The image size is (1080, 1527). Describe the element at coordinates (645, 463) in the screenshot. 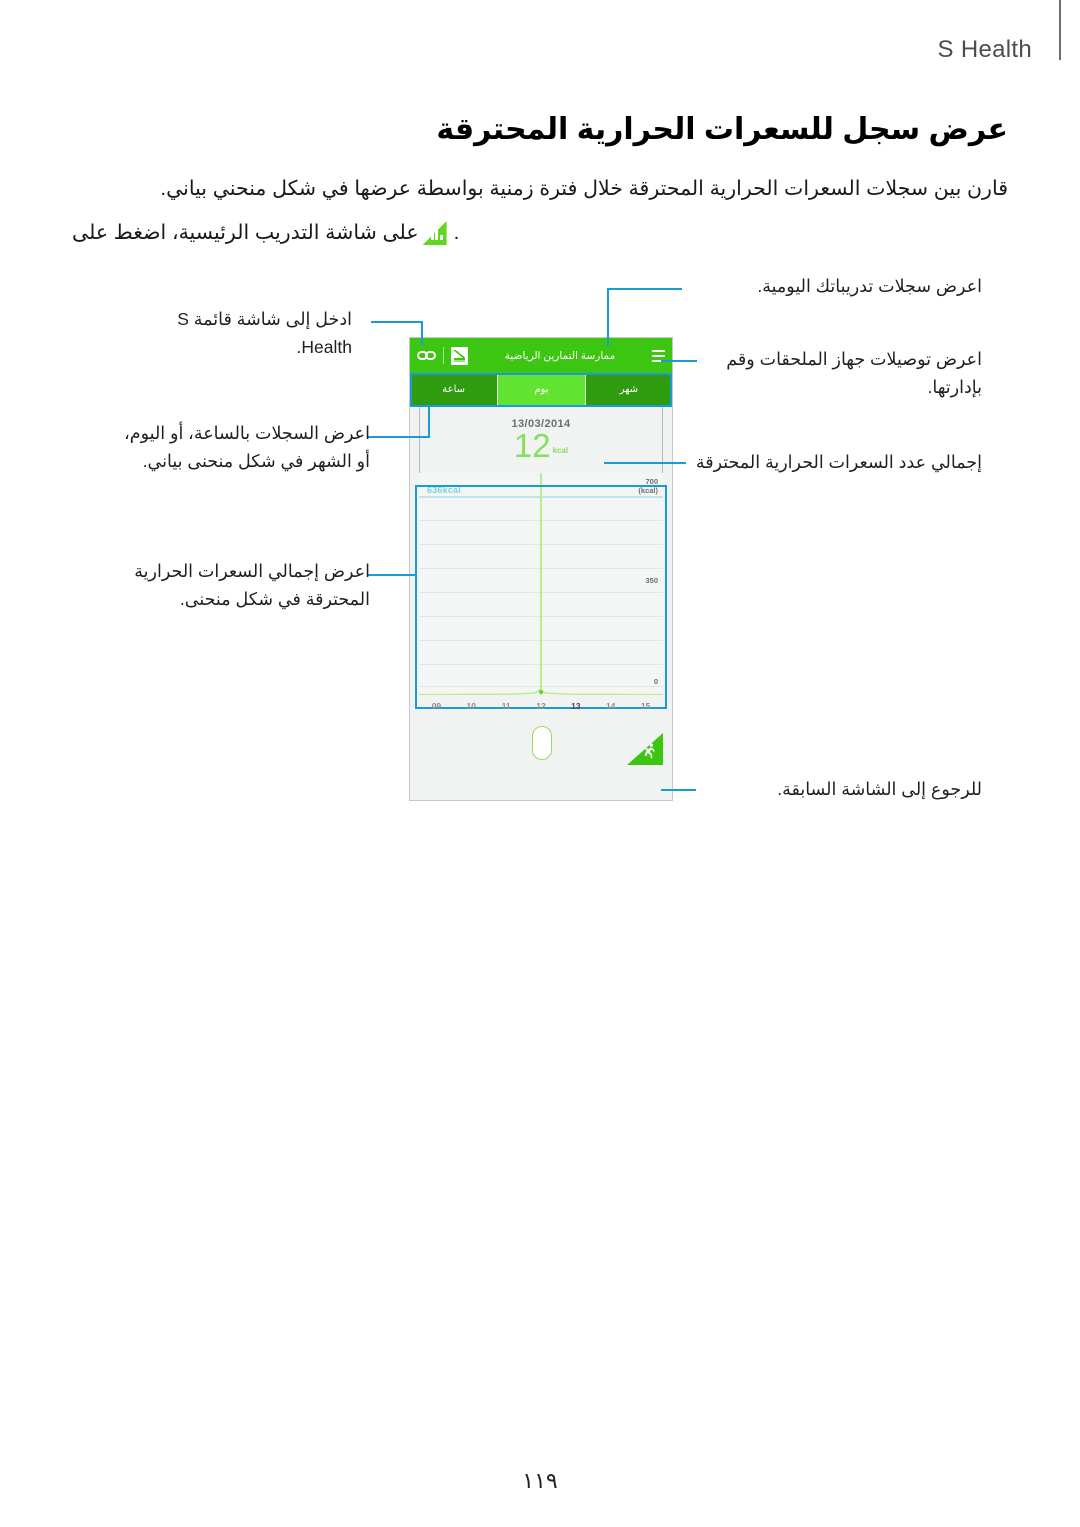

I see `connector-total-h` at that location.